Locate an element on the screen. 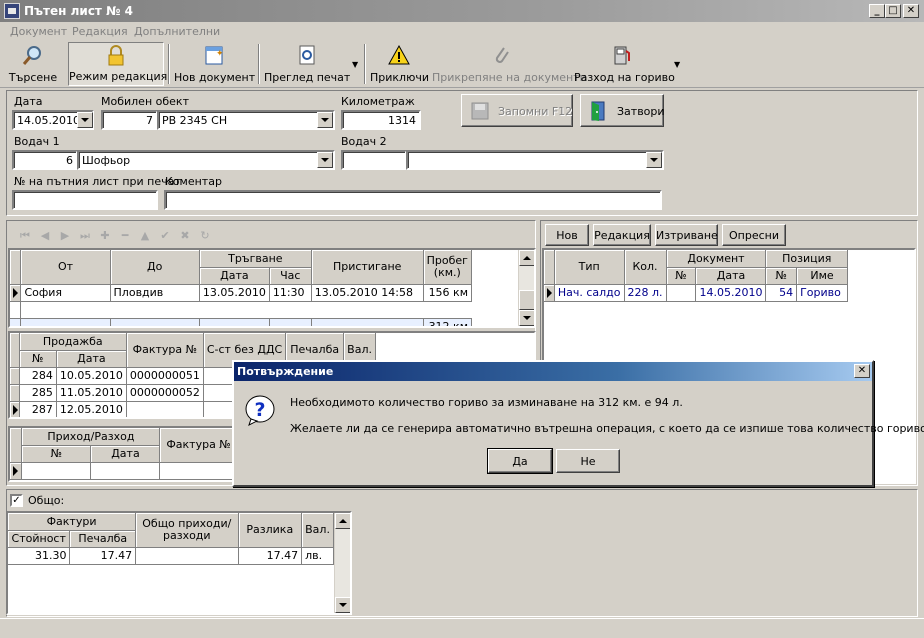  refresh-record-icon: ↻ is located at coordinates (205, 235).